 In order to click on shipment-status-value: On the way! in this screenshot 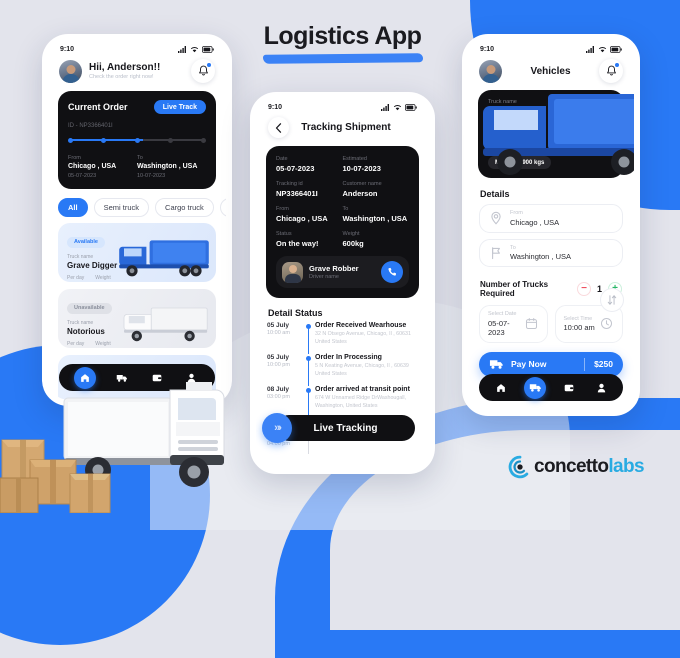, I will do `click(297, 243)`.